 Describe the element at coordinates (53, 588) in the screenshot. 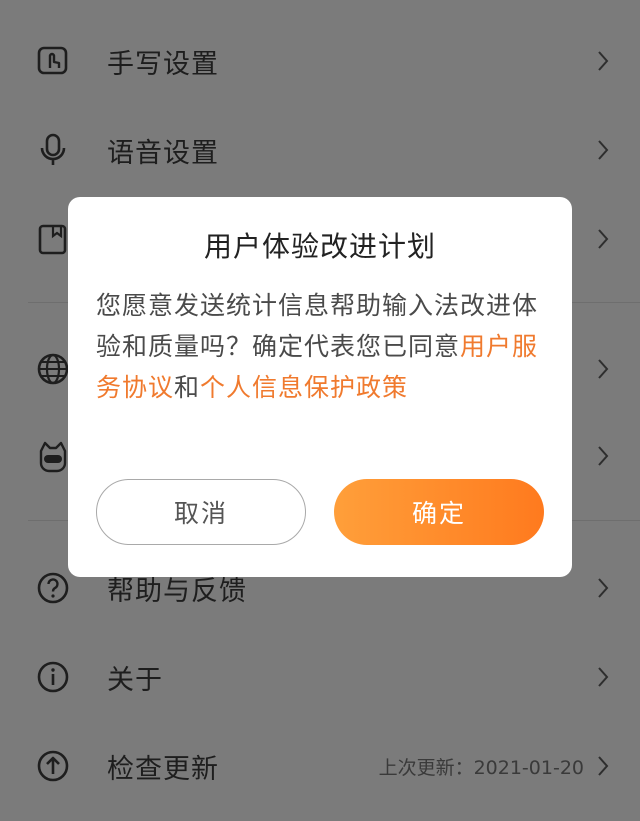

I see `help-icon` at that location.